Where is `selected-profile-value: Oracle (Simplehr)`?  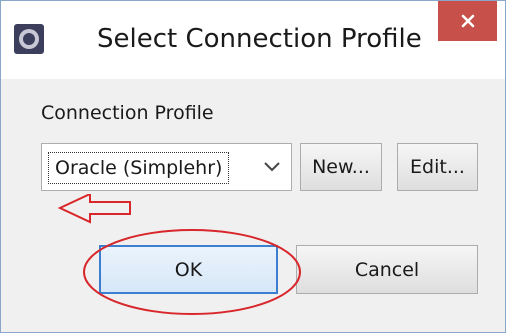
selected-profile-value: Oracle (Simplehr) is located at coordinates (139, 168).